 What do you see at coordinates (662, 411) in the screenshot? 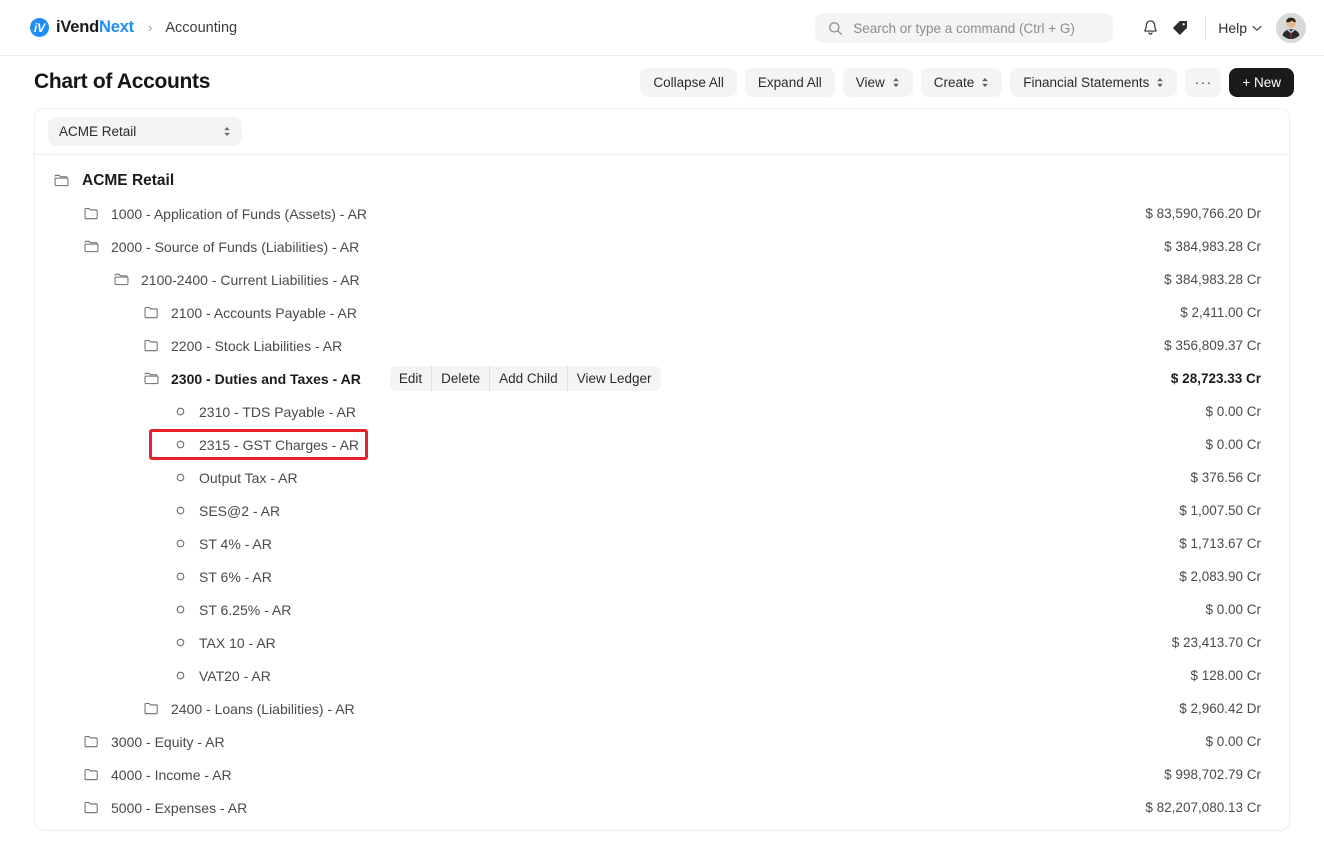
I see `tree-row: 2310 - TDS Payable - AR $ 0.00 Cr` at bounding box center [662, 411].